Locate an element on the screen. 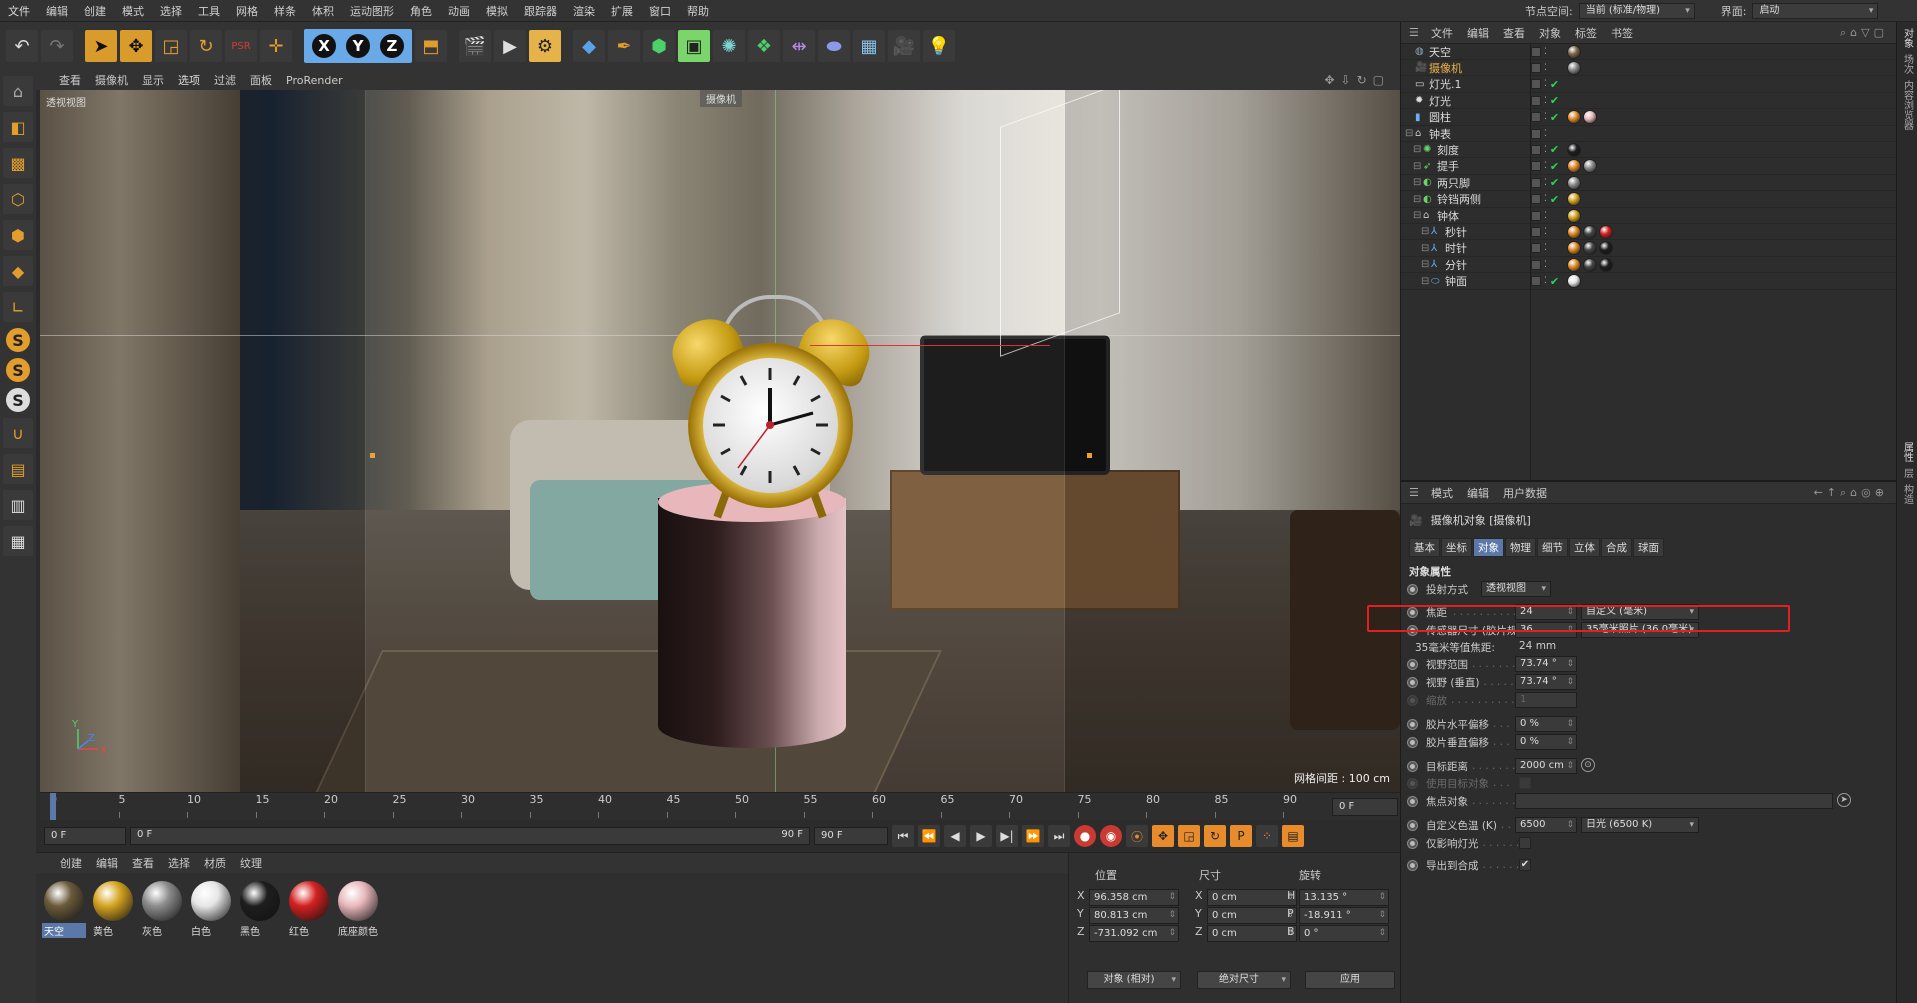 This screenshot has width=1917, height=1003. object-row: ⊟ ➶ 提手 ⁚ ✔ is located at coordinates (1649, 167).